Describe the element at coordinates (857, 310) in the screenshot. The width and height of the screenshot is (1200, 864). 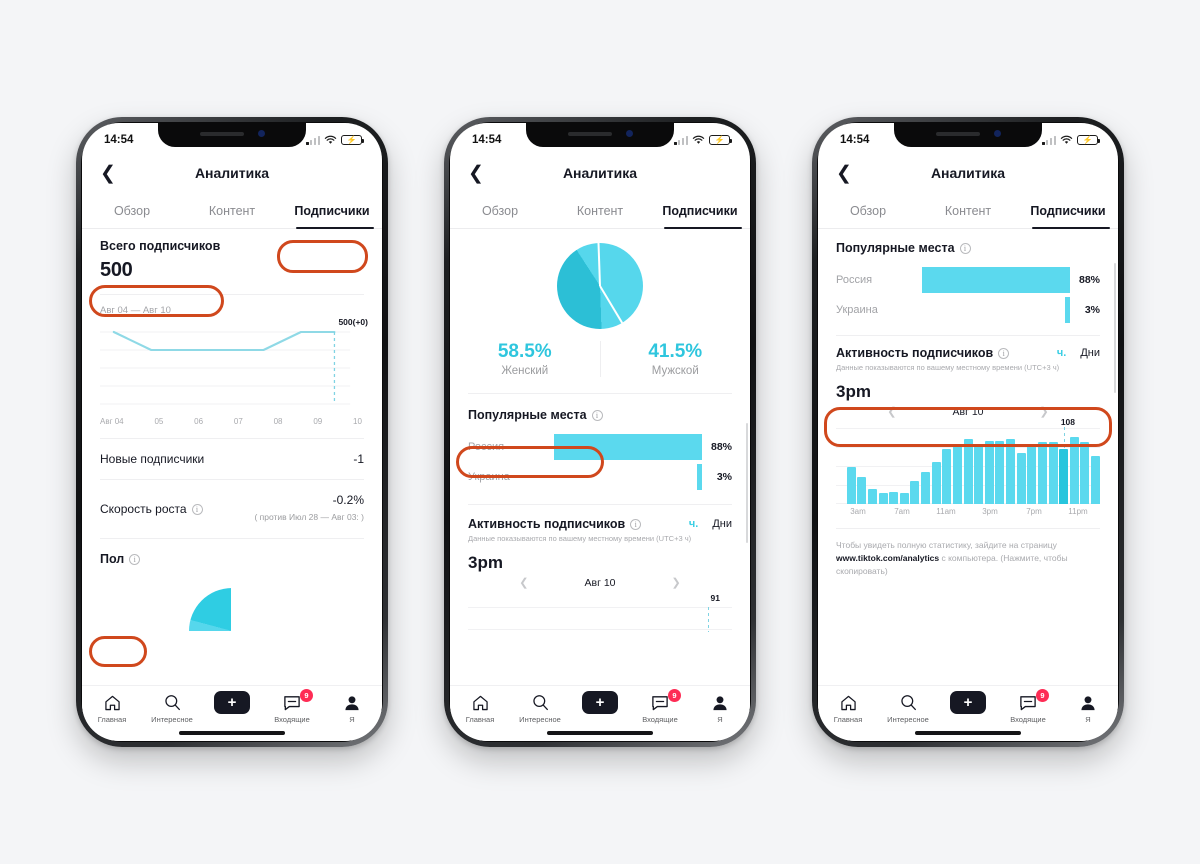
I see `geo-label: Украина` at that location.